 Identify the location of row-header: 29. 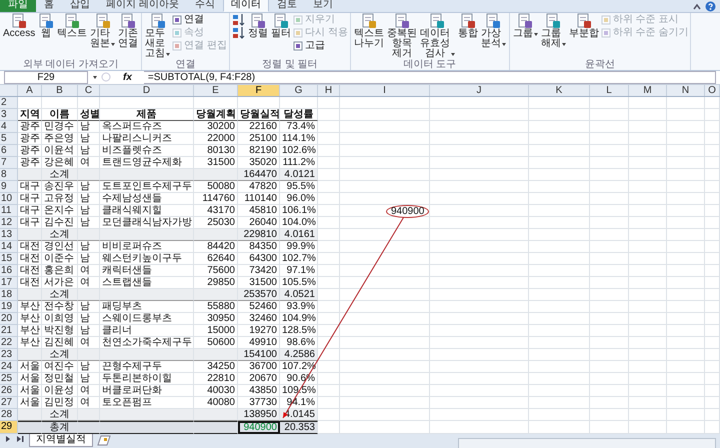
(9, 427).